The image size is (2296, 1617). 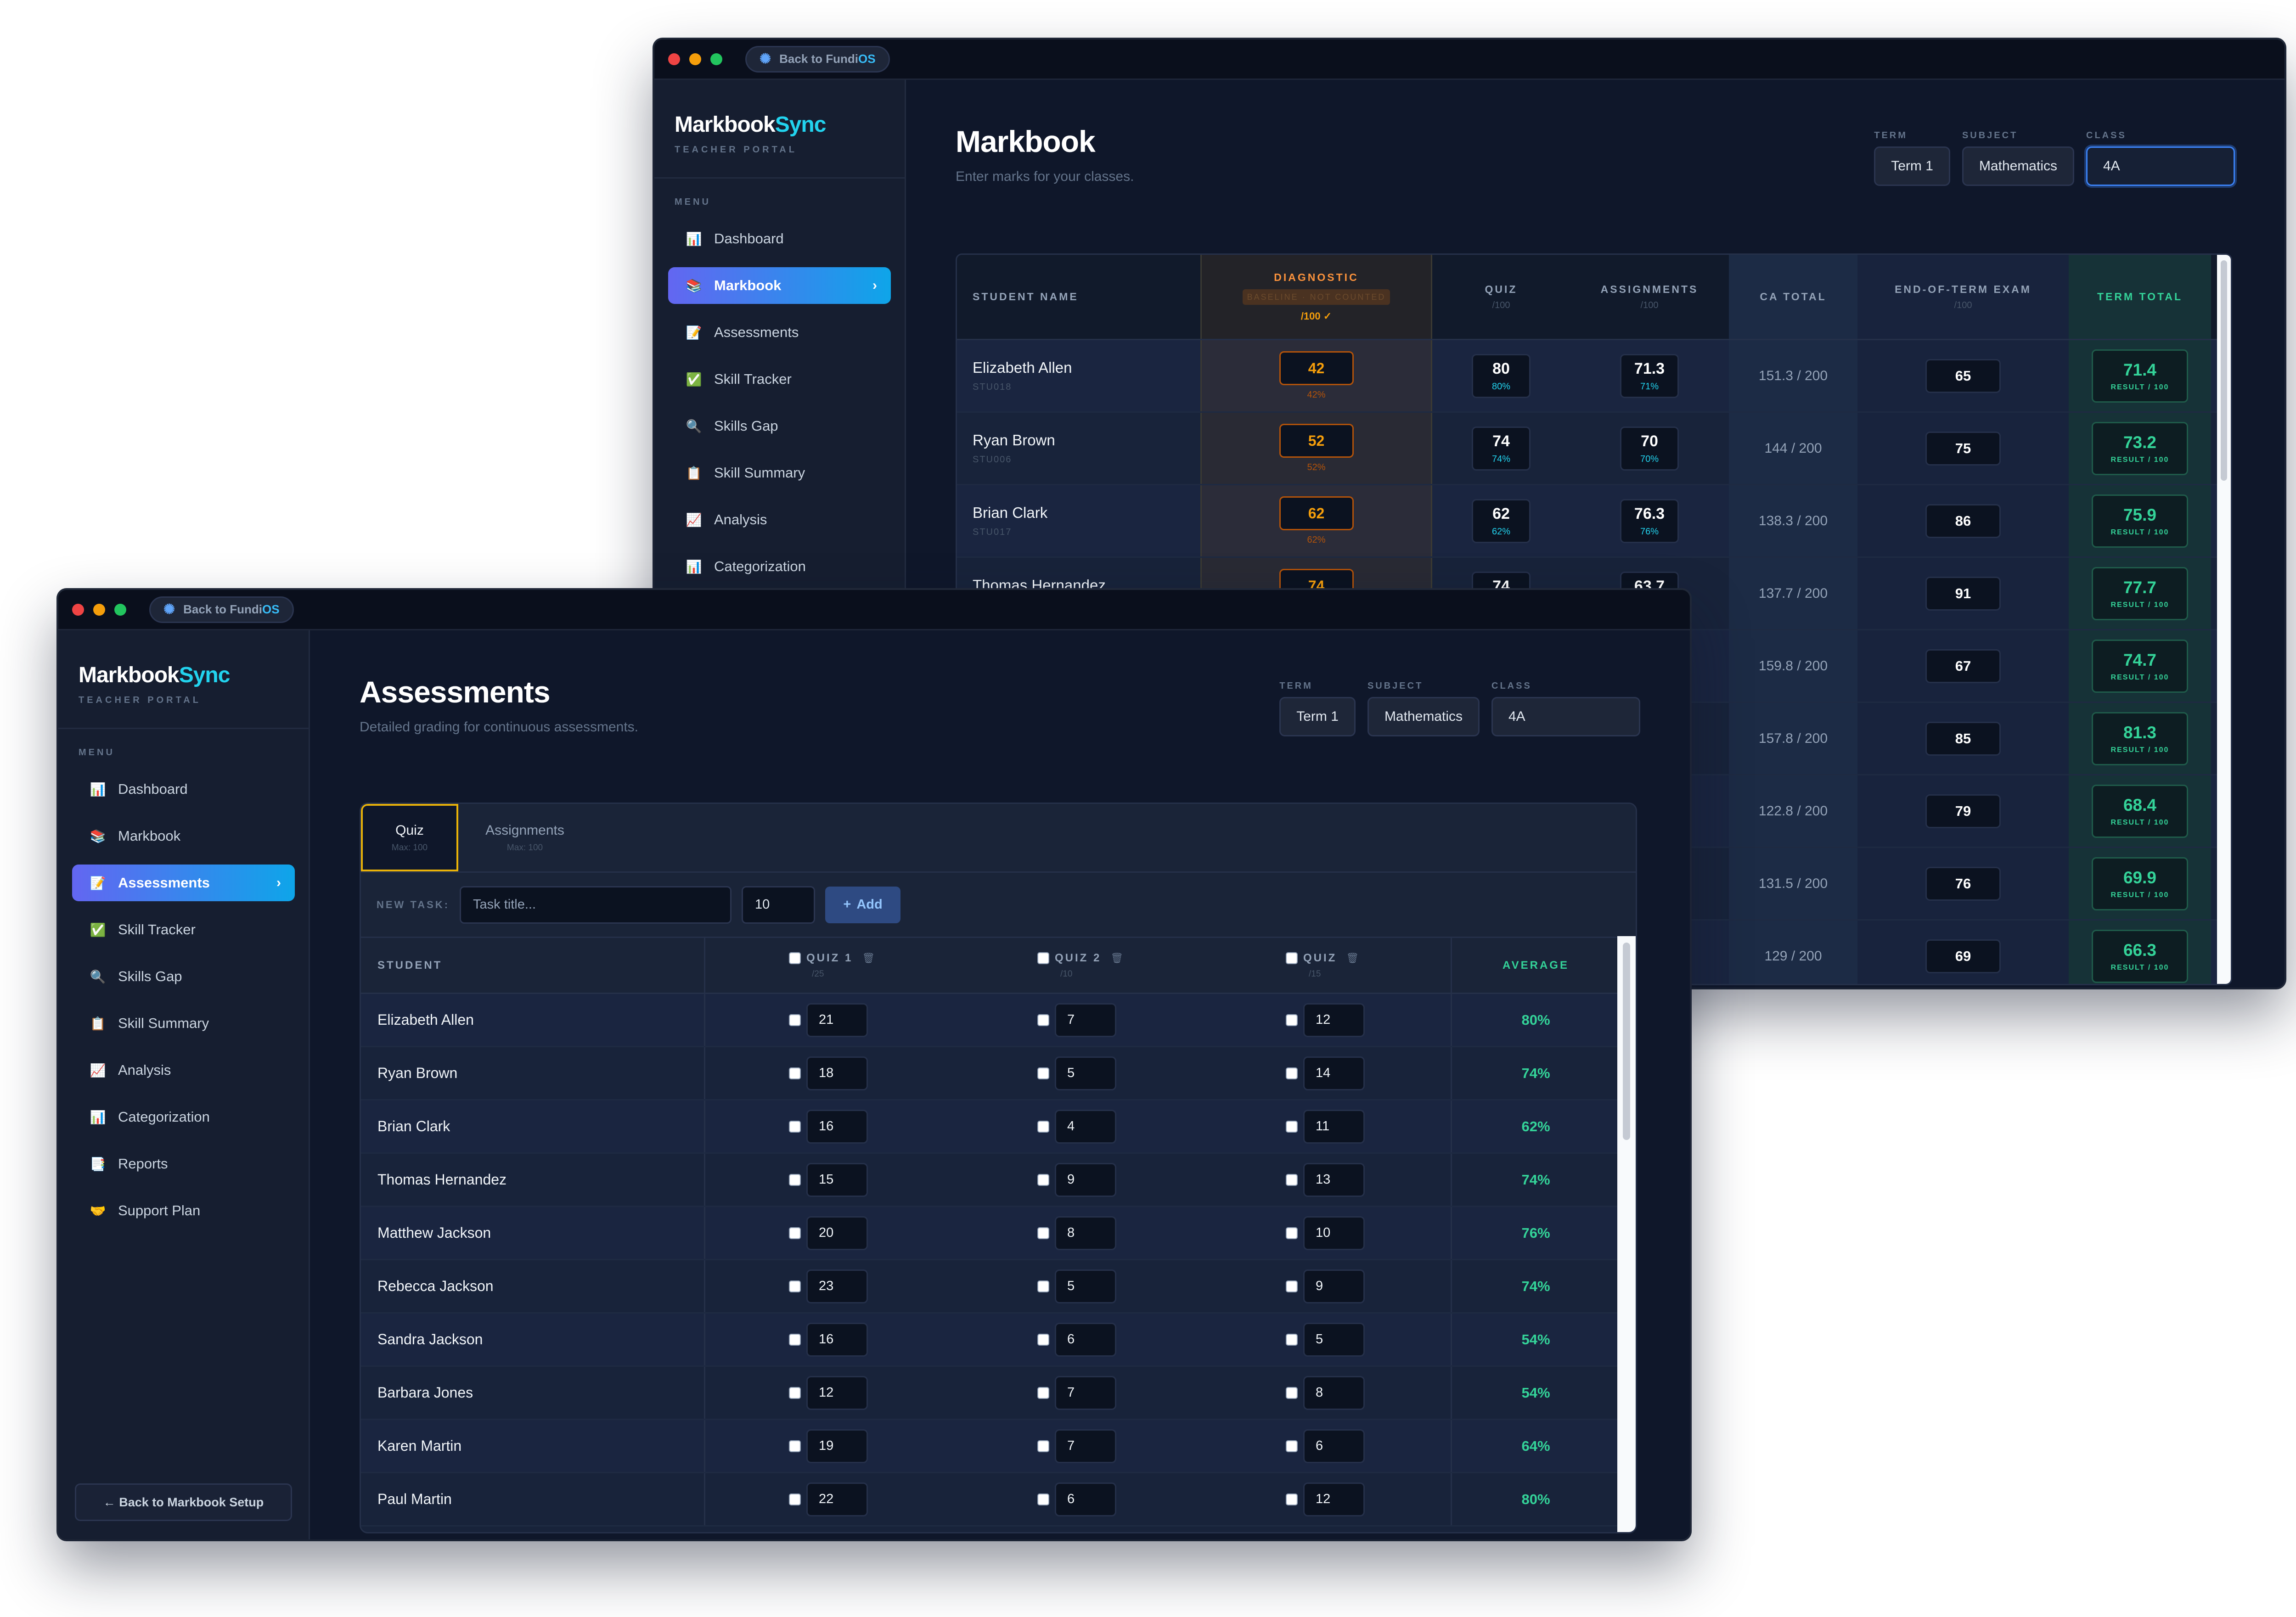 What do you see at coordinates (817, 59) in the screenshot?
I see `back-to-fundios-button: ✺ Back to FundiOS` at bounding box center [817, 59].